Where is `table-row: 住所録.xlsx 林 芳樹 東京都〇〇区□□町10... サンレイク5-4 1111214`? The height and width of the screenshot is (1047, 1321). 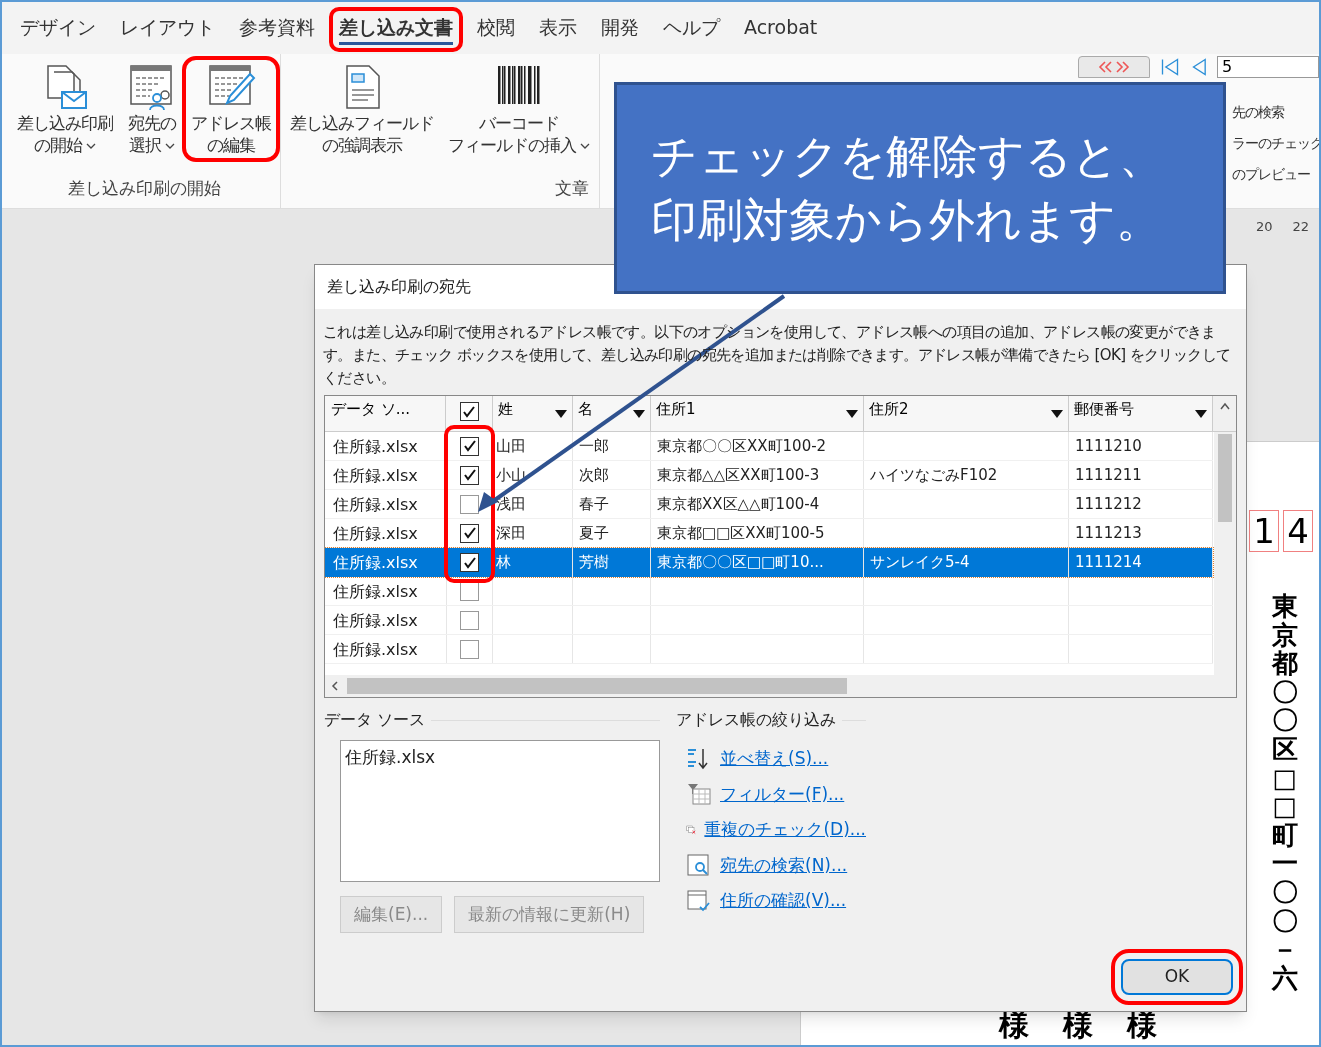 table-row: 住所録.xlsx 林 芳樹 東京都〇〇区□□町10... サンレイク5-4 1111214 is located at coordinates (769, 562).